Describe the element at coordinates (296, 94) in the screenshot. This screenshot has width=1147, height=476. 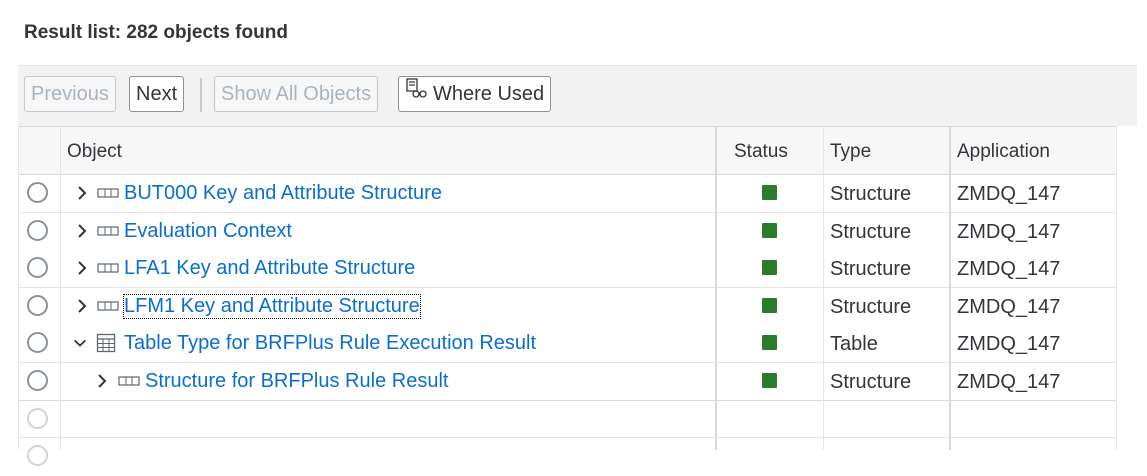
I see `show-all-objects-button: Show All Objects` at that location.